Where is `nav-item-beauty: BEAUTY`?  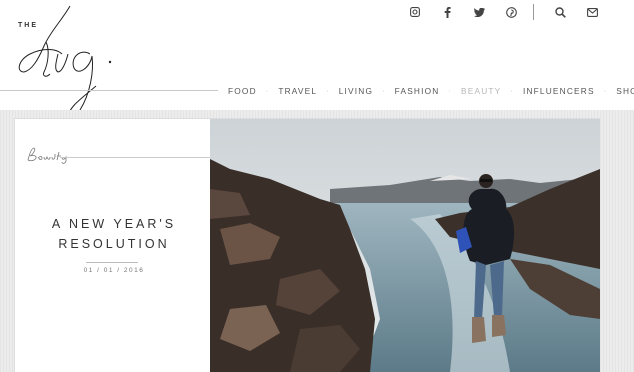
nav-item-beauty: BEAUTY is located at coordinates (481, 91).